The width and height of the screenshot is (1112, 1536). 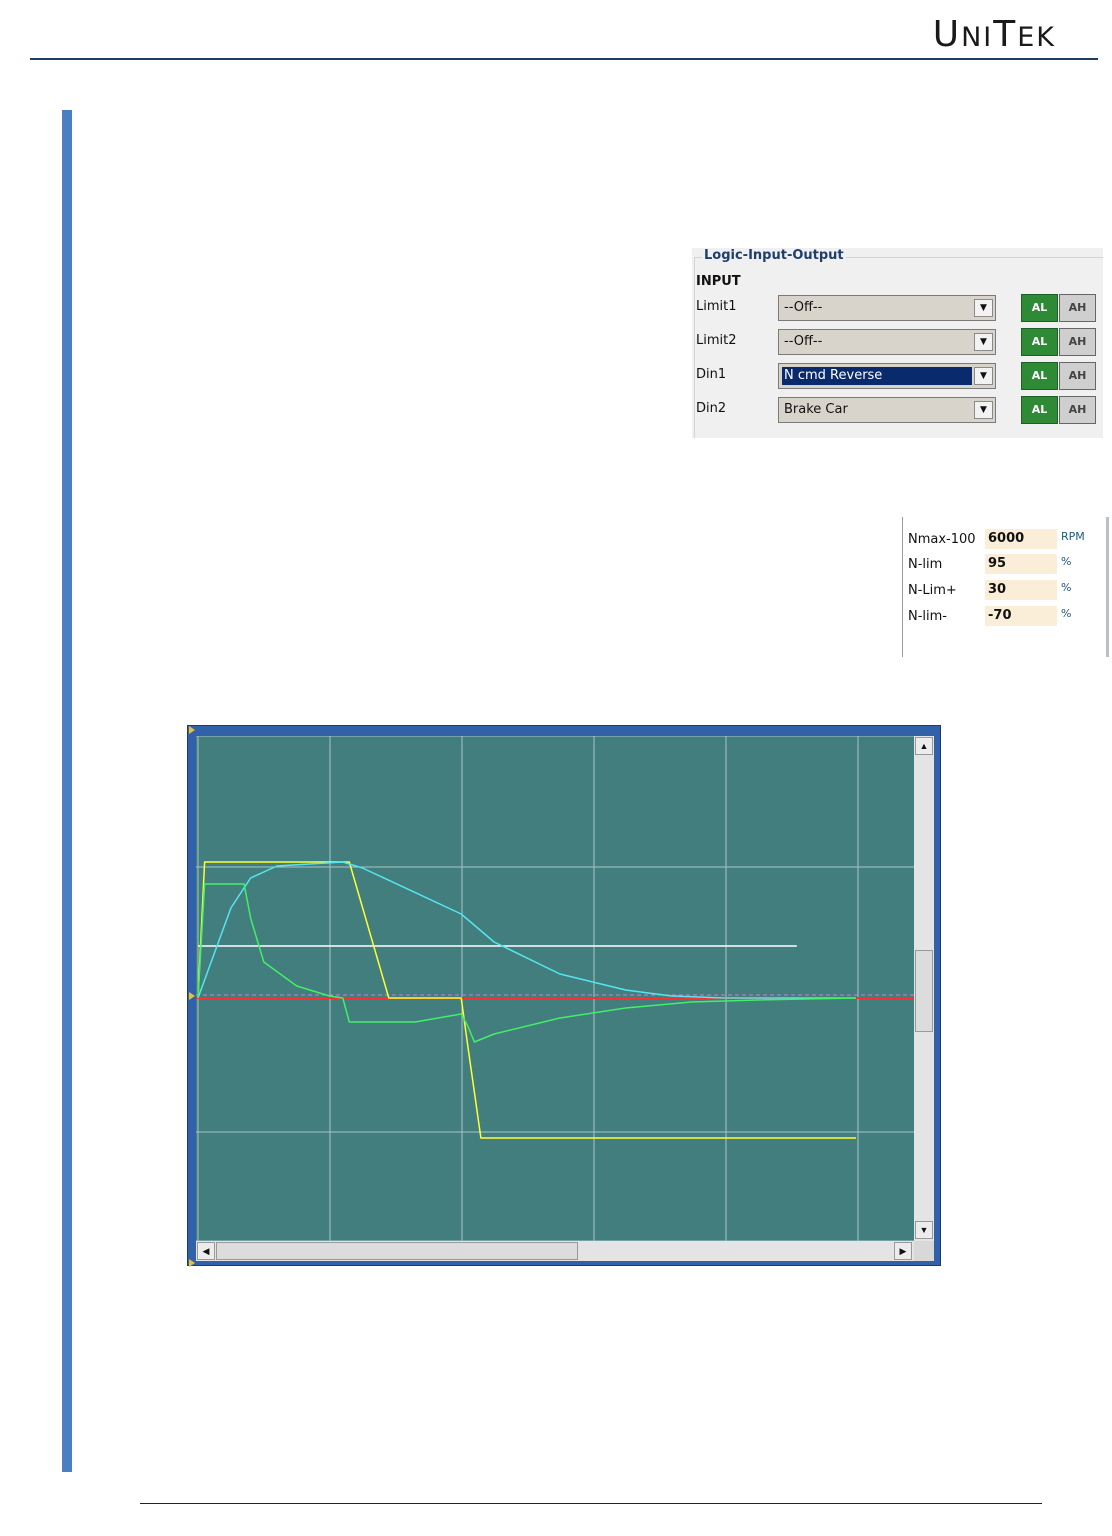 What do you see at coordinates (816, 409) in the screenshot?
I see `select-value: Brake Car` at bounding box center [816, 409].